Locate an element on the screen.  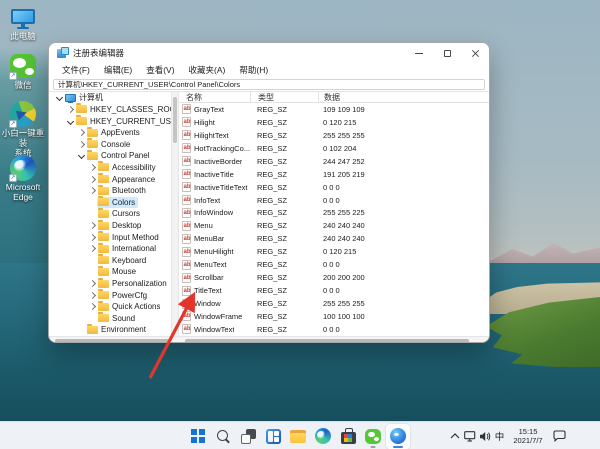
clock: 15:15 2021/7/7 is located at coordinates (528, 436).